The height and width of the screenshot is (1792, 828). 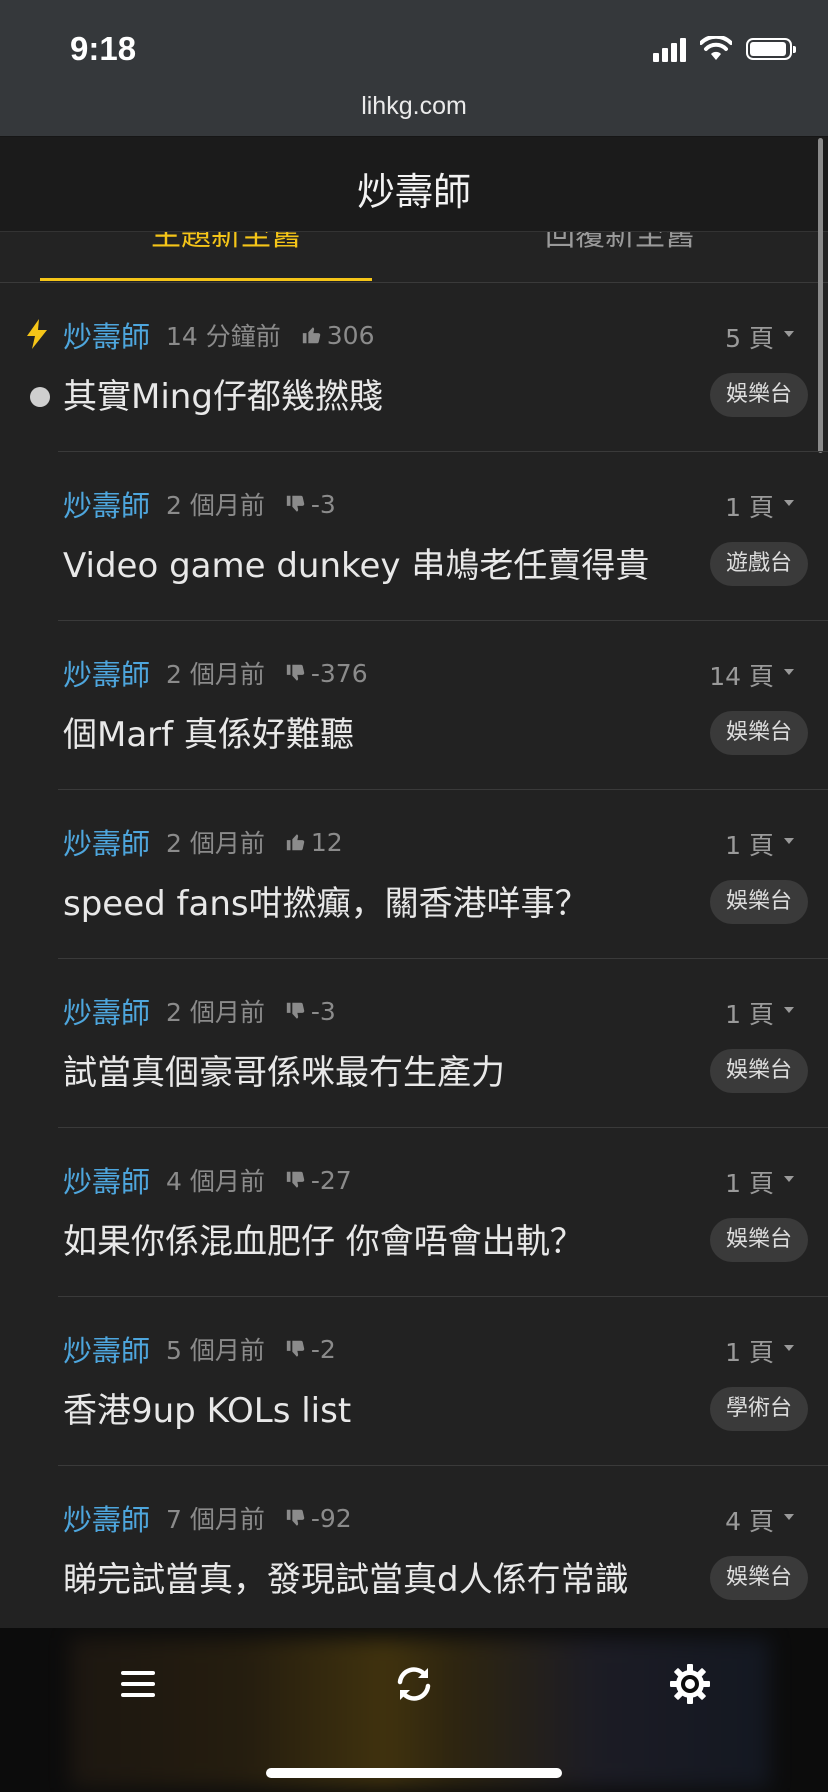 I want to click on thread-title: 個Marf 真係好難聽, so click(x=208, y=731).